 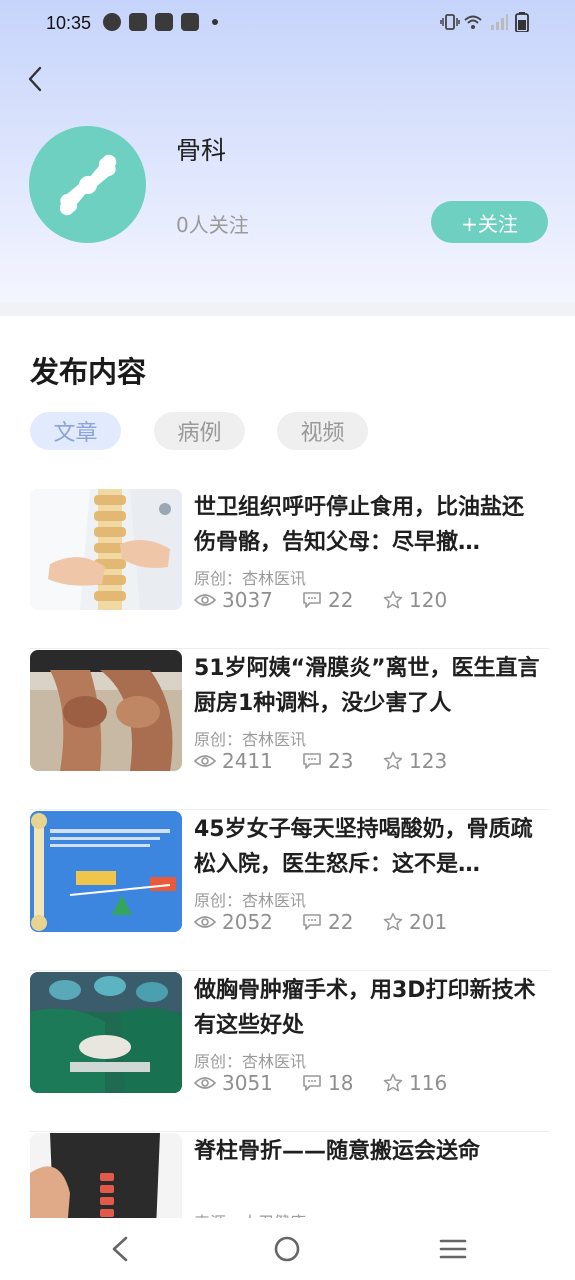 I want to click on tab-cases: 病例, so click(x=199, y=431).